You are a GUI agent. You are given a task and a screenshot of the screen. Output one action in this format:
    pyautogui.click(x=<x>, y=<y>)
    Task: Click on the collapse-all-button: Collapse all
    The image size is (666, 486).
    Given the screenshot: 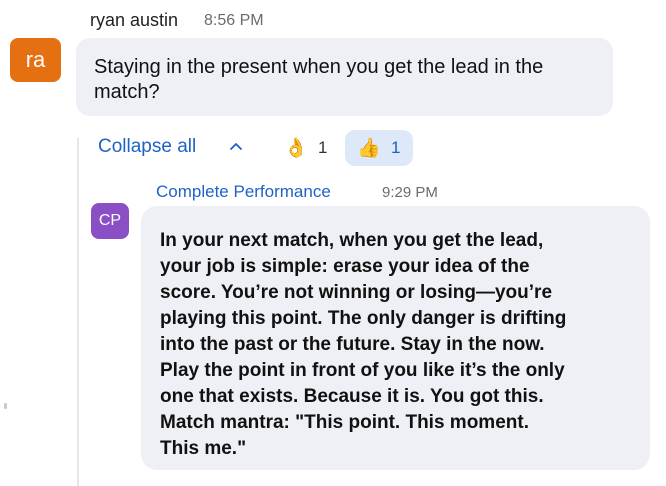 What is the action you would take?
    pyautogui.click(x=147, y=147)
    